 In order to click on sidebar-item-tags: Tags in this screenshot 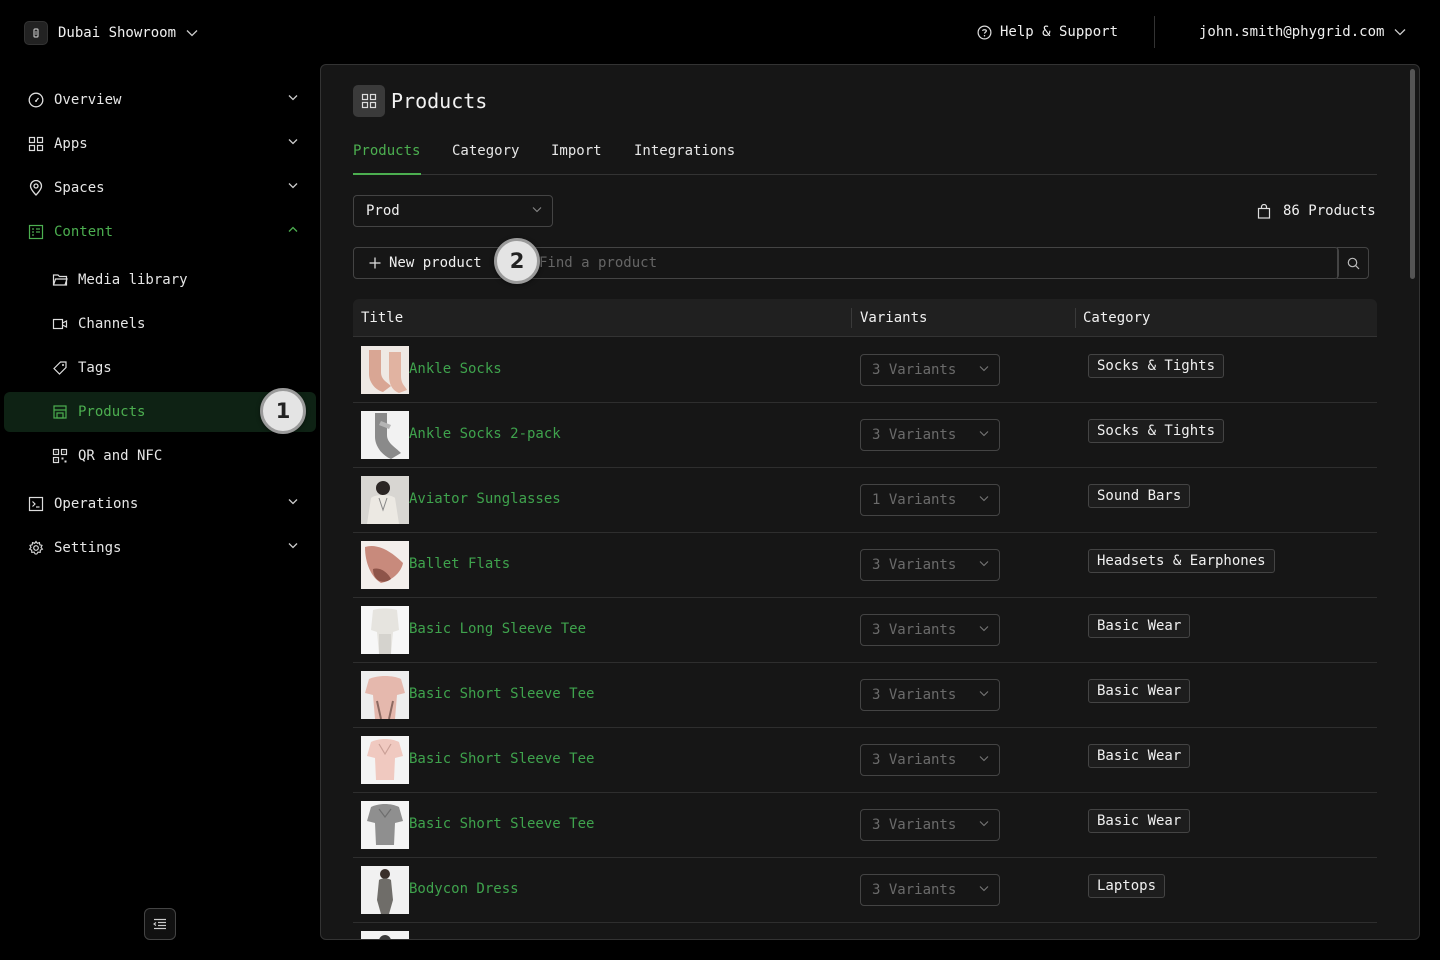, I will do `click(160, 368)`.